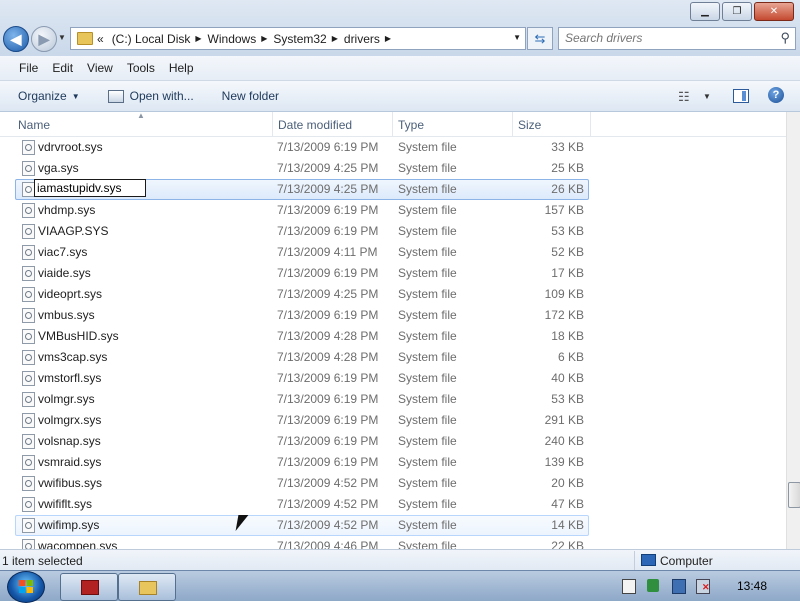  I want to click on table-row: 7/13/2009 4:25 PM System file 26 KB, so click(393, 189).